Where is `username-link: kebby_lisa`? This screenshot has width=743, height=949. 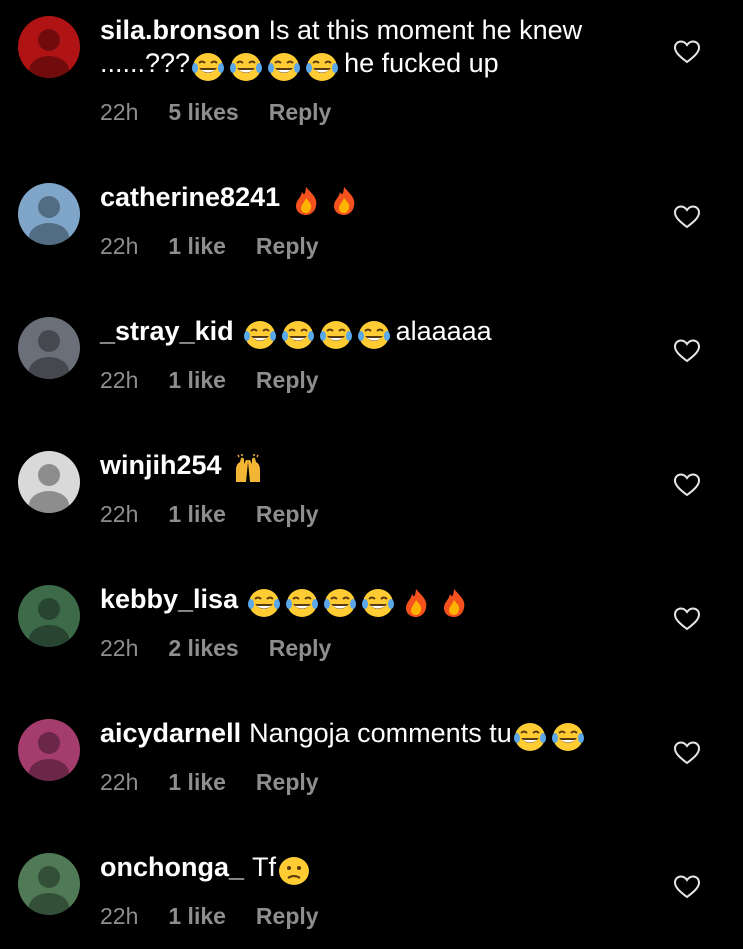 username-link: kebby_lisa is located at coordinates (169, 599).